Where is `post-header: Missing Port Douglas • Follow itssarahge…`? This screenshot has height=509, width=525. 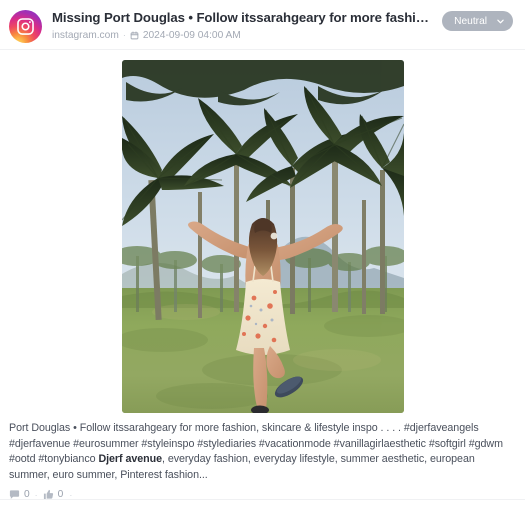
post-header: Missing Port Douglas • Follow itssarahge… is located at coordinates (262, 25).